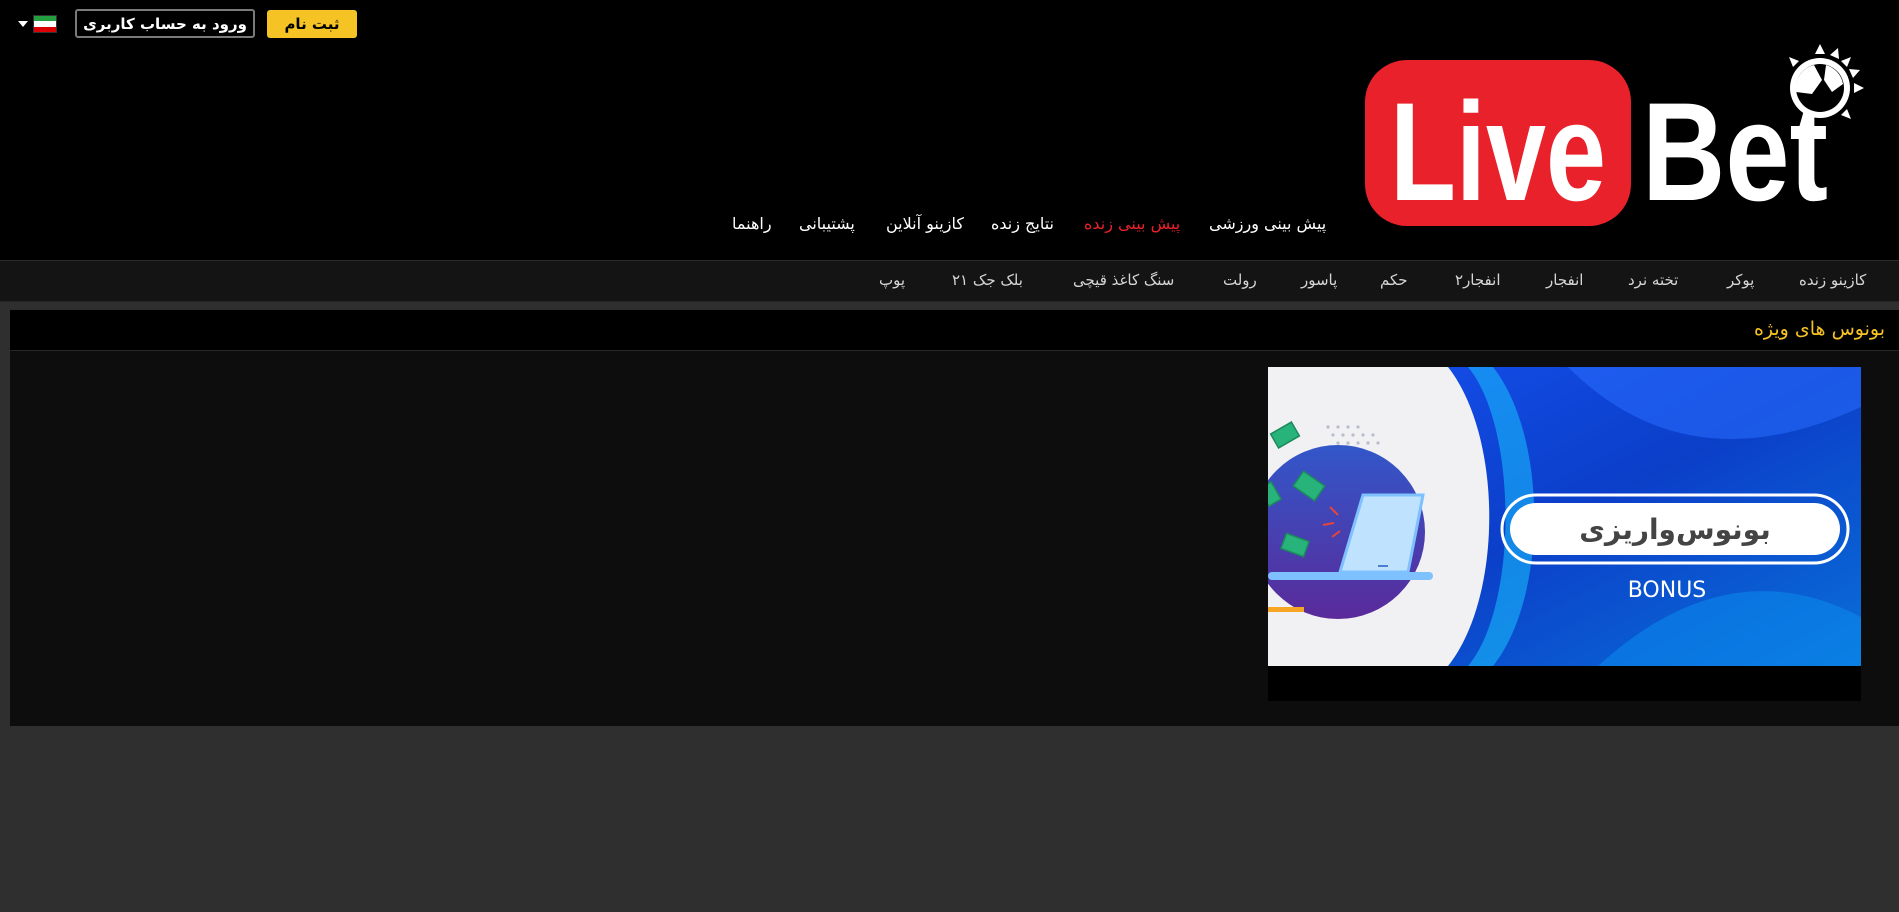 The width and height of the screenshot is (1899, 912). Describe the element at coordinates (1832, 280) in the screenshot. I see `subnav-item-live-casino: کازینو زنده` at that location.